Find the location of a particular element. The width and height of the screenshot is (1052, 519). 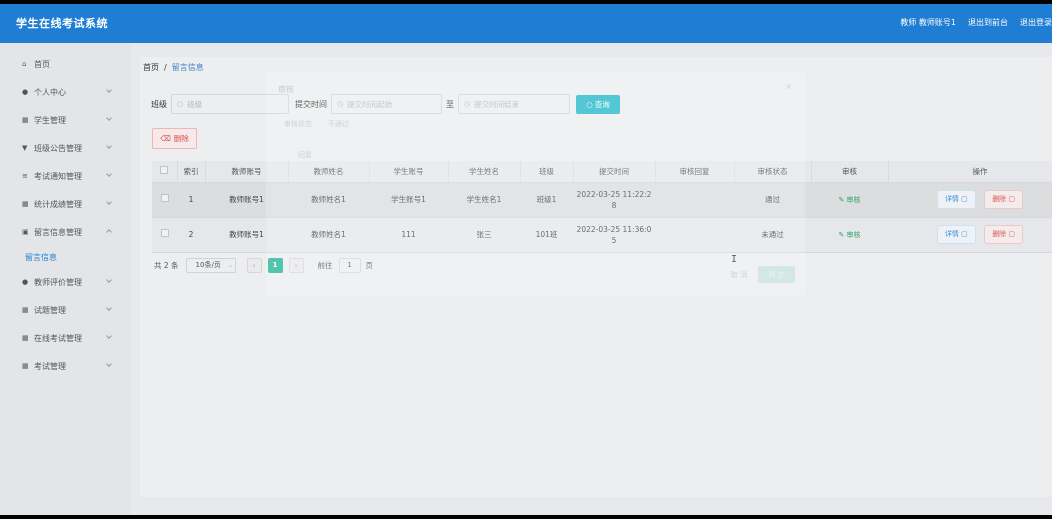

trash-icon: ⌫ is located at coordinates (165, 138).